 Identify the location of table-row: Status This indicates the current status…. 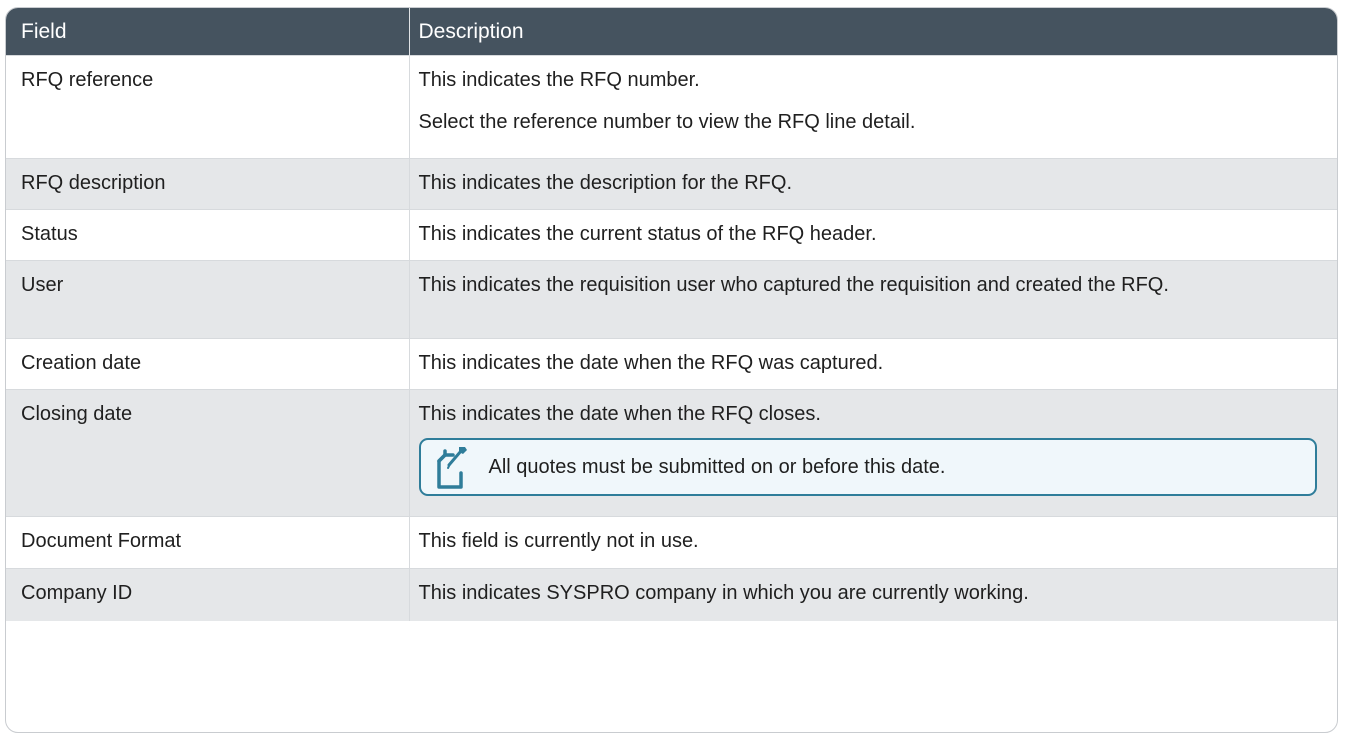
(671, 235).